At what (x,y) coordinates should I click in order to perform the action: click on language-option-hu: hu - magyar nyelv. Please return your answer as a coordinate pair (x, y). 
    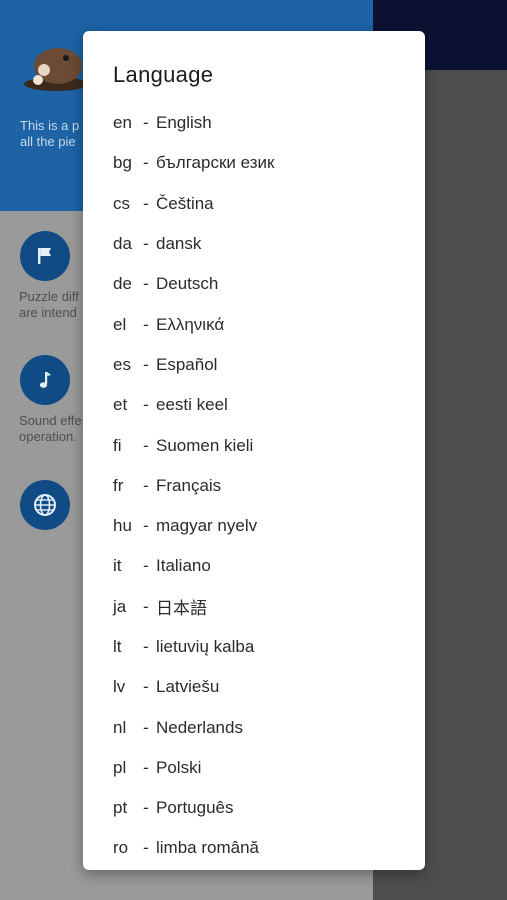
    Looking at the image, I should click on (254, 526).